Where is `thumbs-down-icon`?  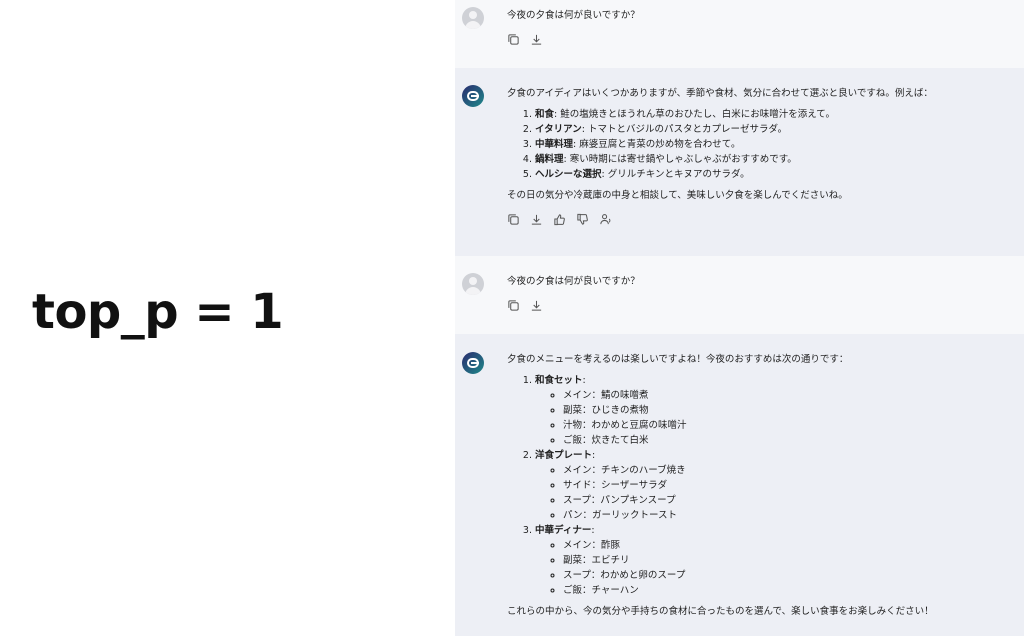
thumbs-down-icon is located at coordinates (582, 219).